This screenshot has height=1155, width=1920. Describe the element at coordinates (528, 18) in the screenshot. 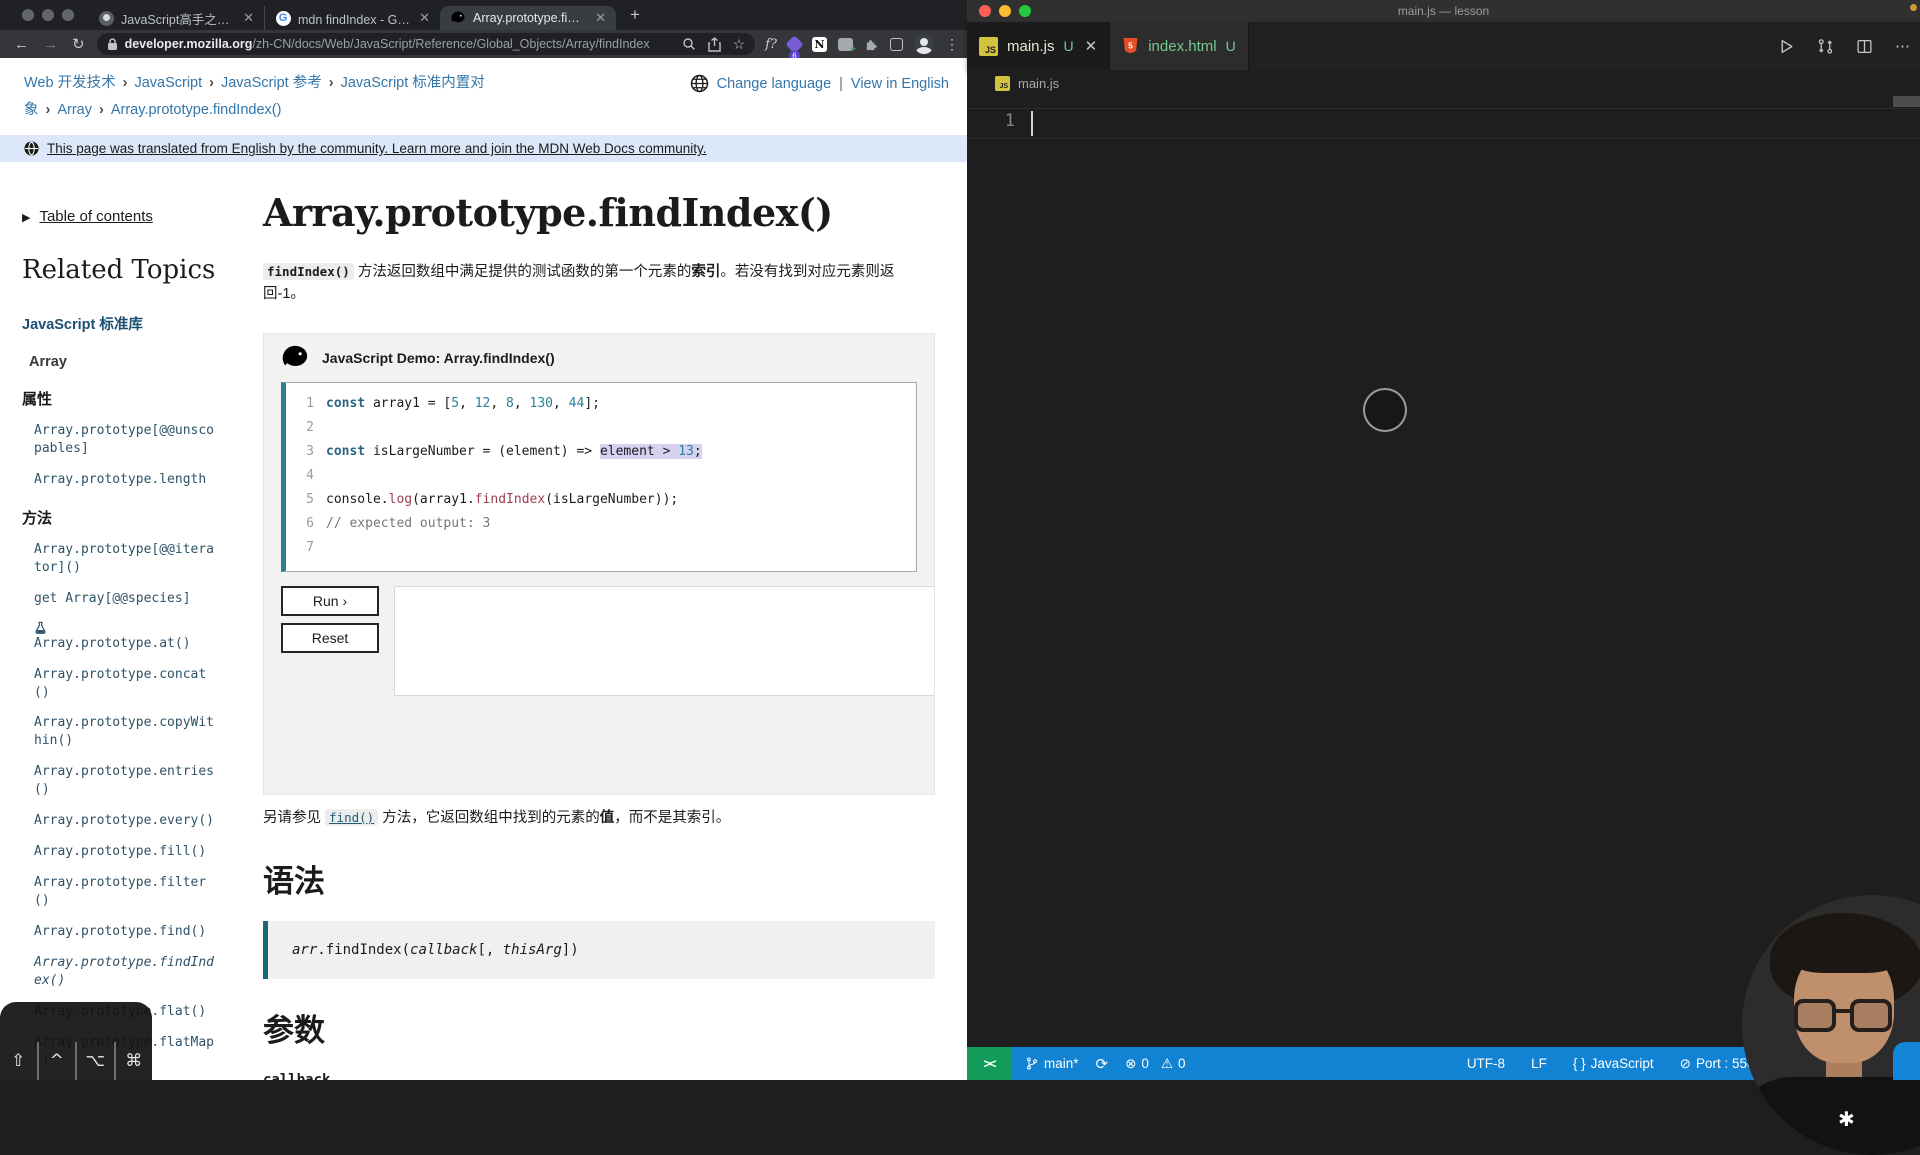

I see `browser-tab-3: Array.prototype.findIndex() - J✕` at that location.